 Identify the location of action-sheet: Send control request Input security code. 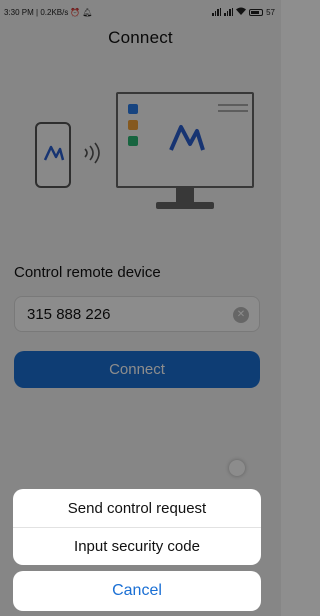
(137, 527).